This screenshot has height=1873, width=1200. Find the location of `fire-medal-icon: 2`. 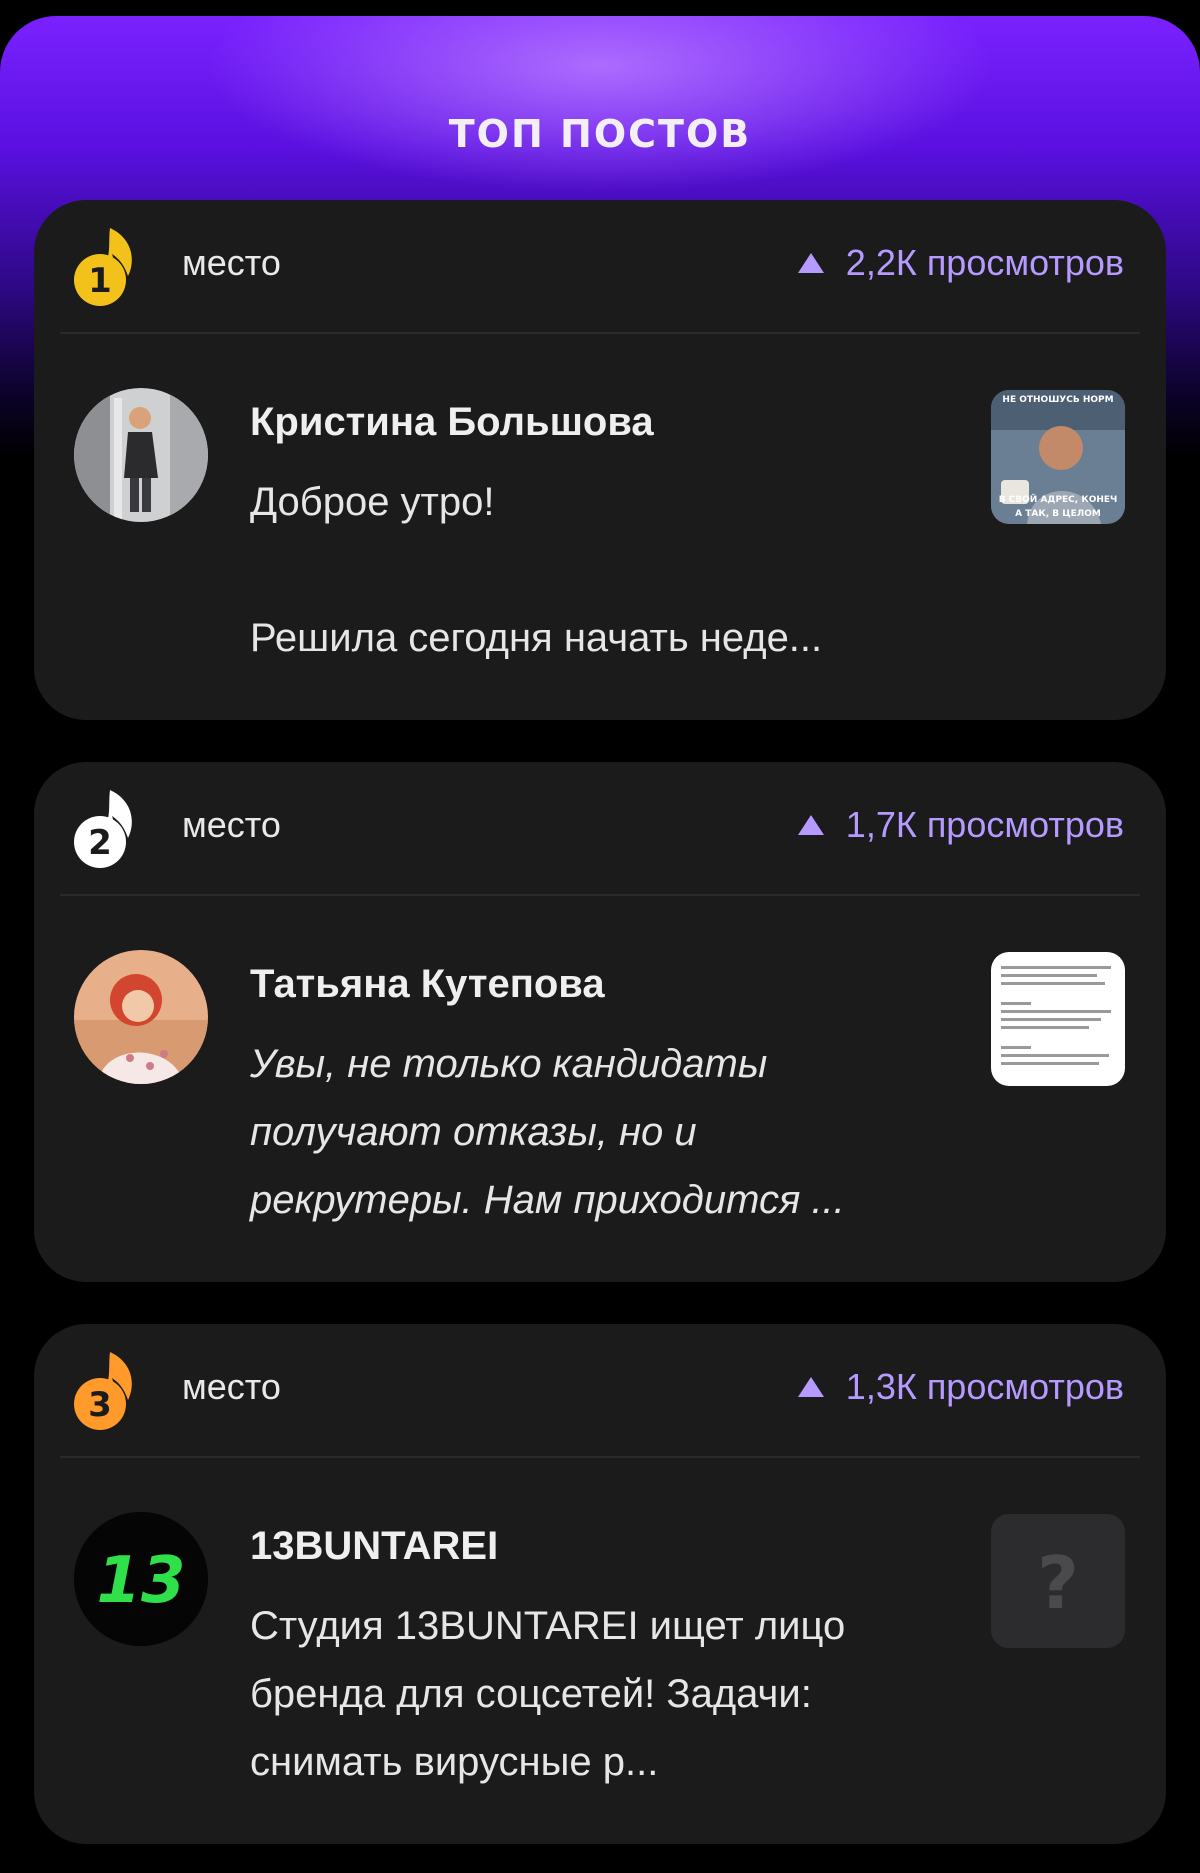

fire-medal-icon: 2 is located at coordinates (103, 829).